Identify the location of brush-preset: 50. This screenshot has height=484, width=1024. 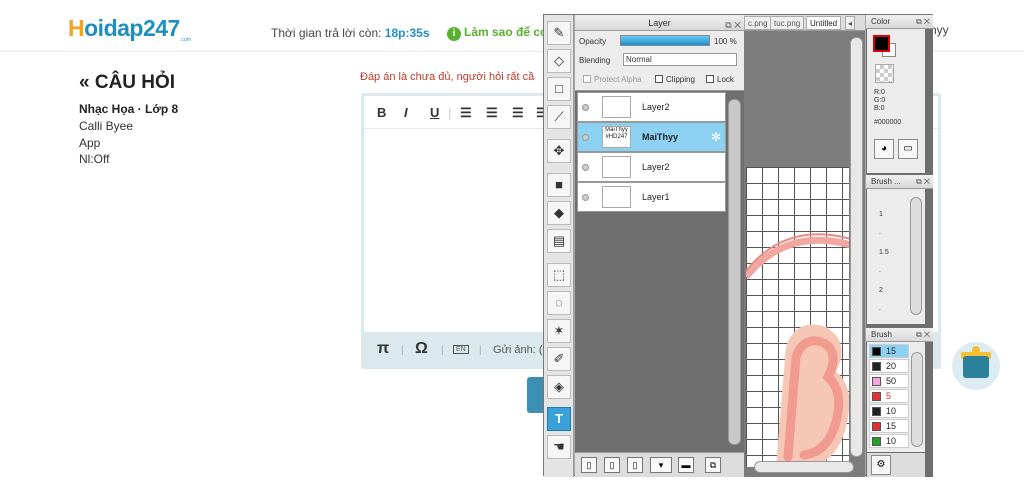
(889, 381).